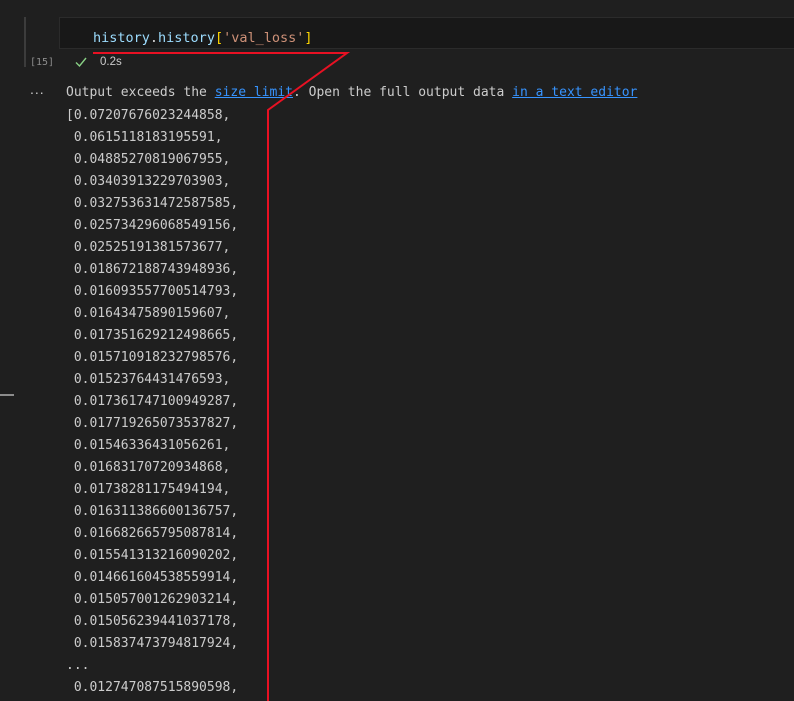 This screenshot has width=794, height=701. Describe the element at coordinates (148, 467) in the screenshot. I see `output-line: 0.01683170720934868,` at that location.